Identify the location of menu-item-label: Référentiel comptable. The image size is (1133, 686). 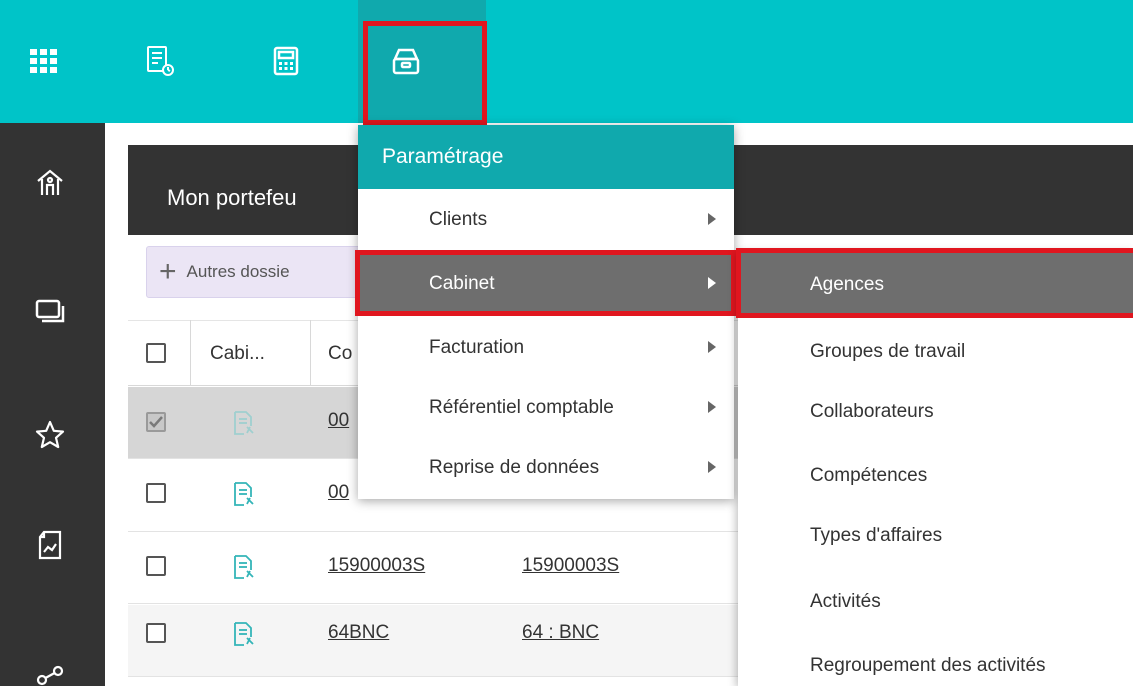
(521, 407).